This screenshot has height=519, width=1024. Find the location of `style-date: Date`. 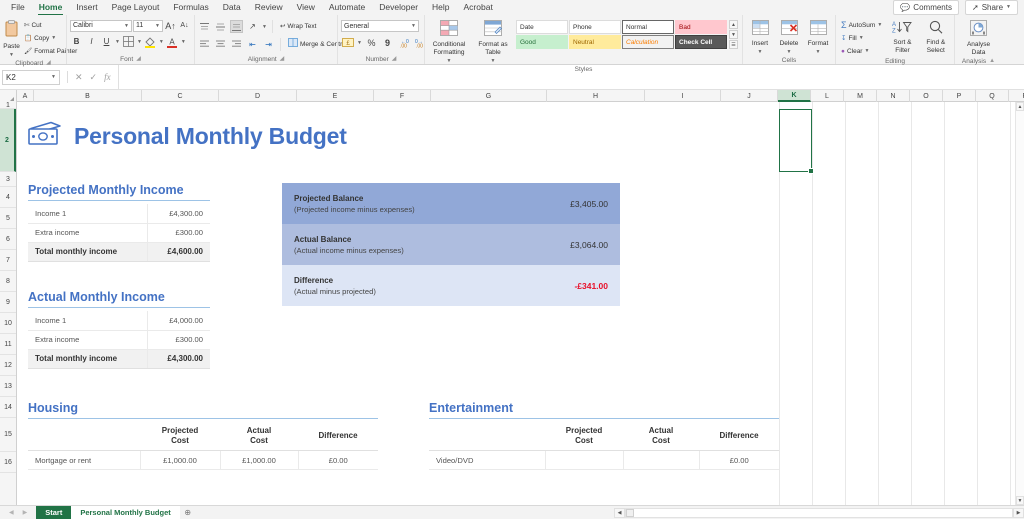

style-date: Date is located at coordinates (542, 27).